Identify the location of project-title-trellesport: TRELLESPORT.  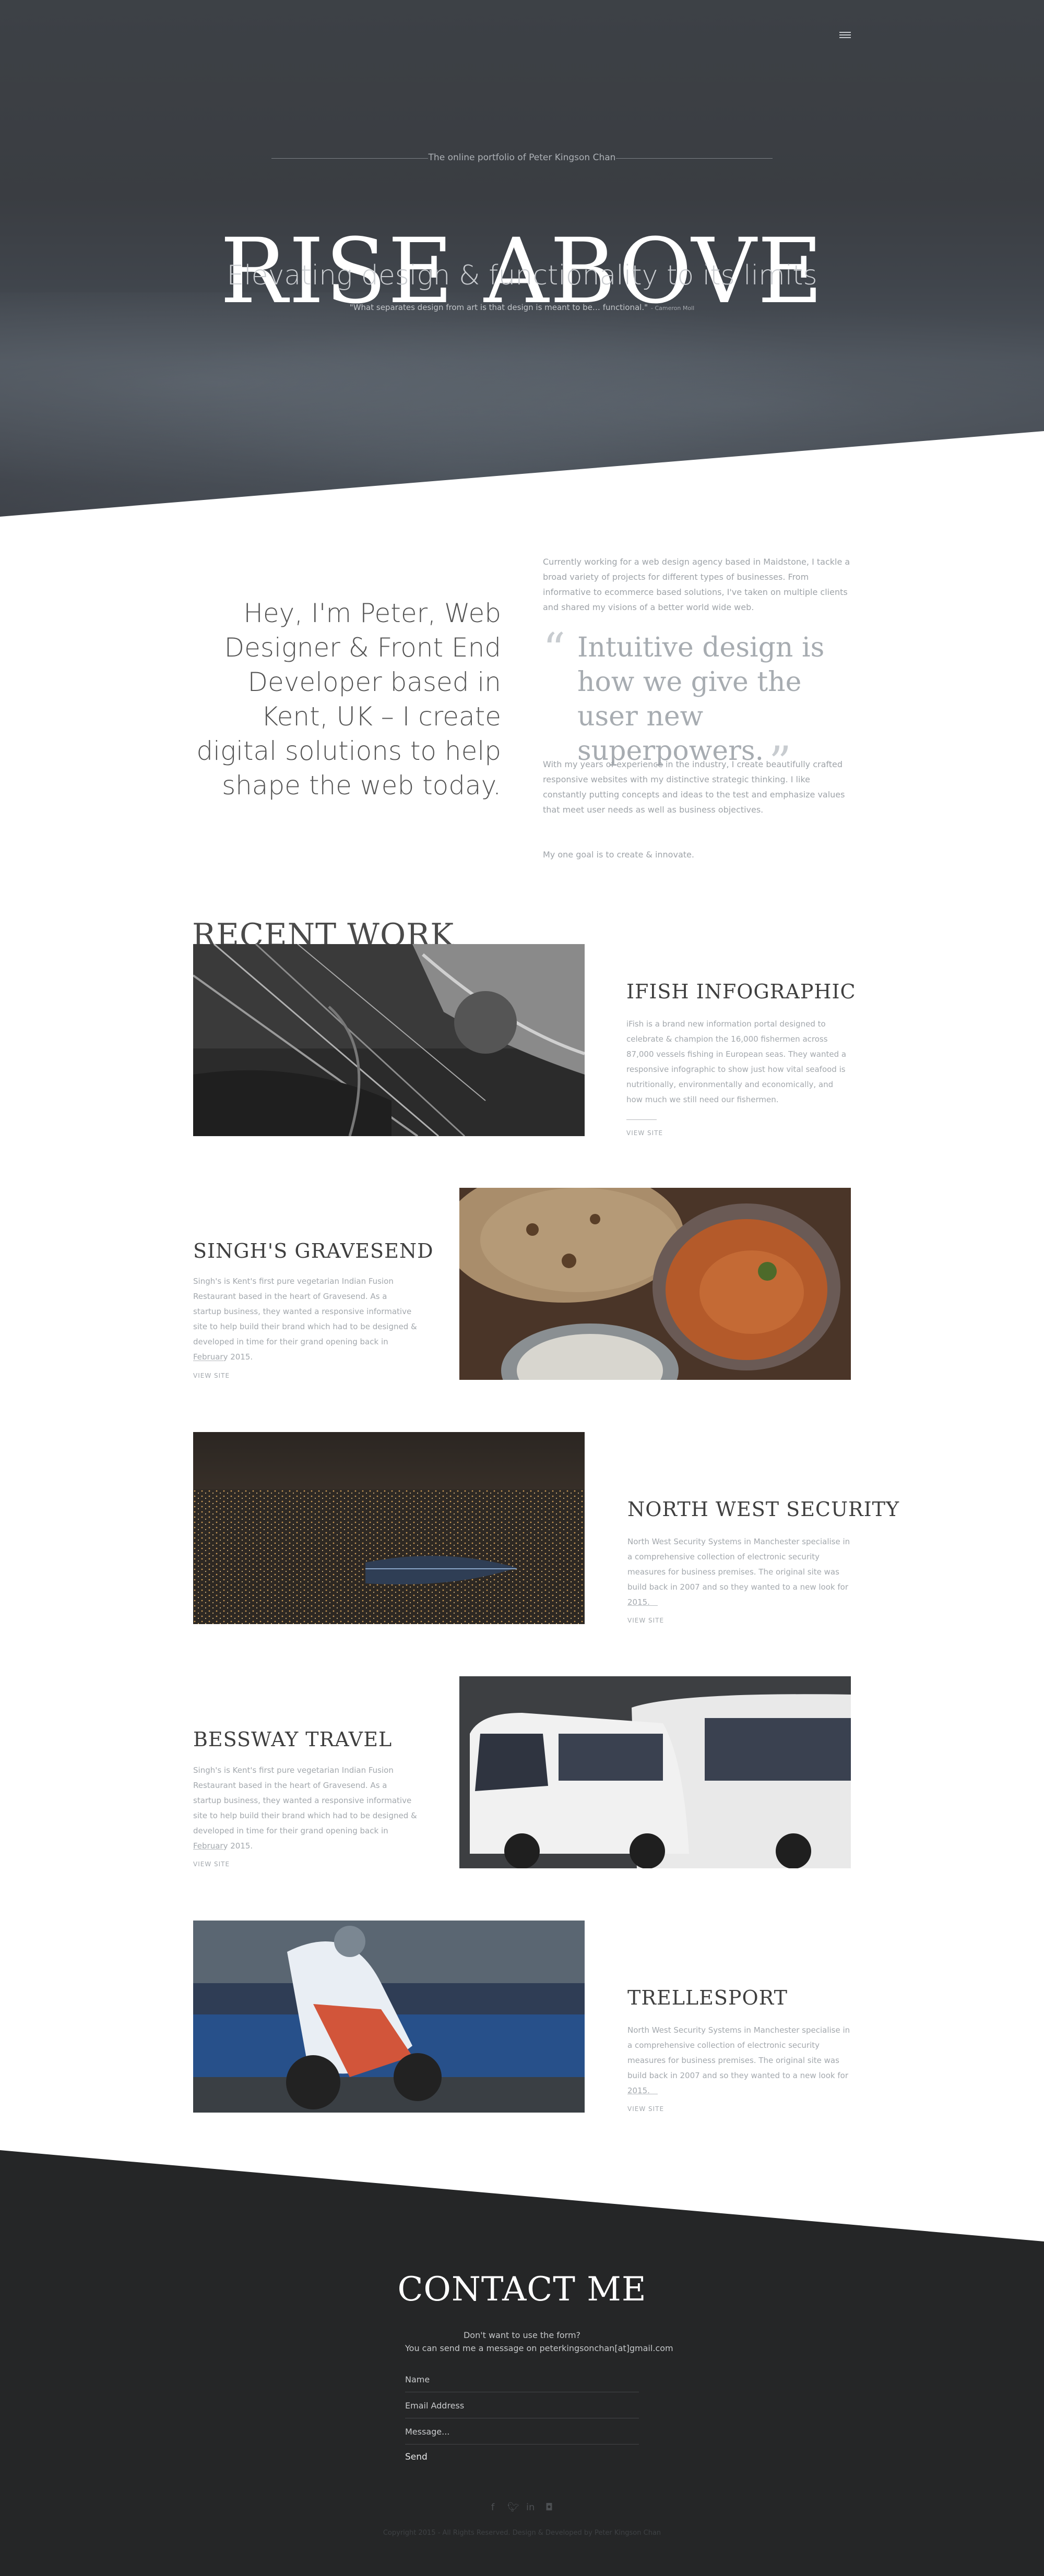
(707, 1997).